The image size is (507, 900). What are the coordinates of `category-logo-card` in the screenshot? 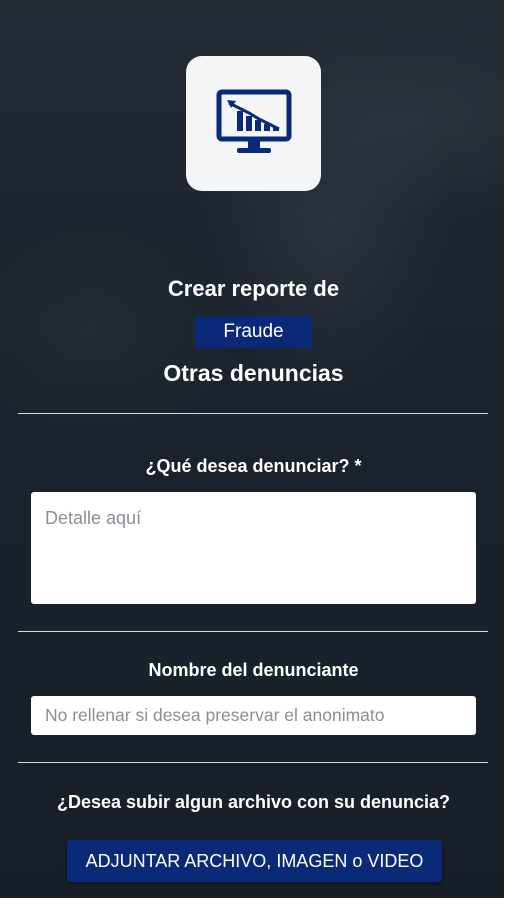 It's located at (253, 123).